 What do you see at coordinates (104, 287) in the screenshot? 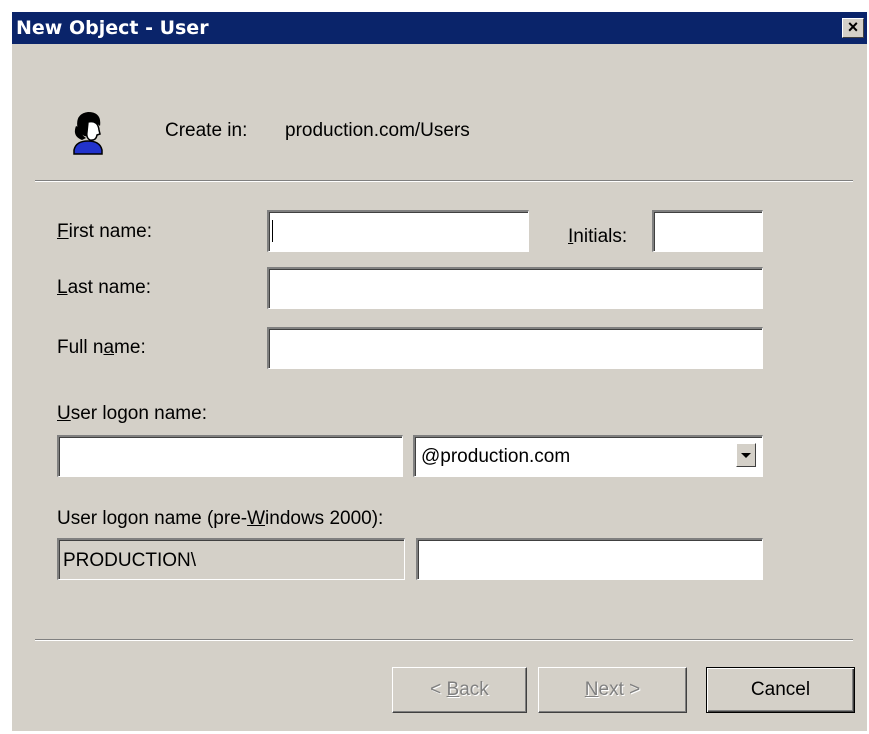
I see `last-name-label: Last name:` at bounding box center [104, 287].